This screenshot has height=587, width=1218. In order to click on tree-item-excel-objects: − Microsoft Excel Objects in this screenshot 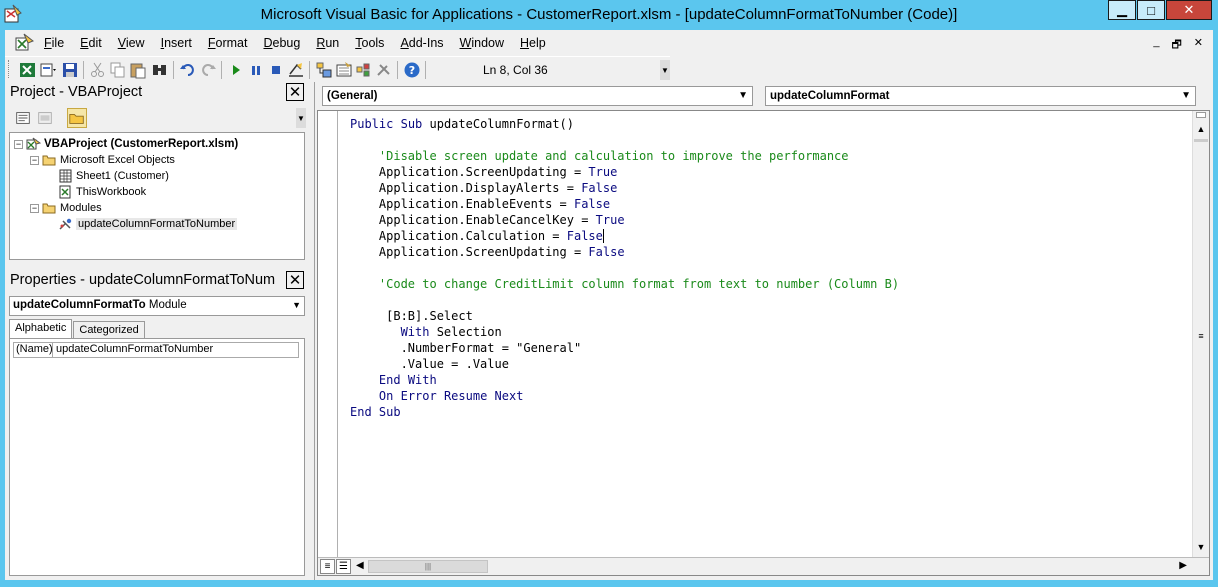, I will do `click(102, 160)`.